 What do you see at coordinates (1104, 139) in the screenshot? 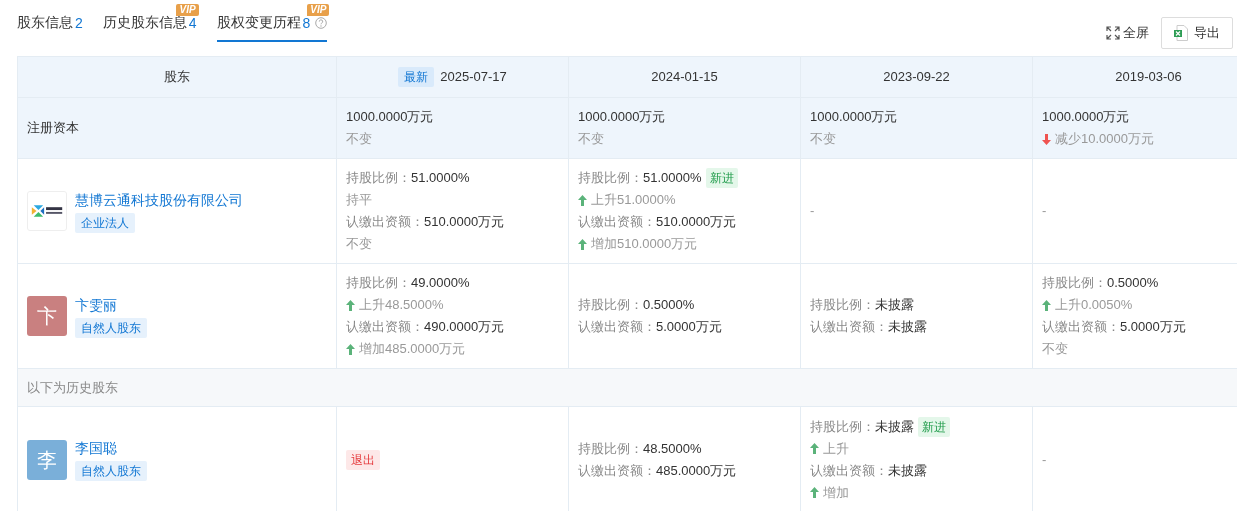
I see `change-text: 减少10.0000万元` at bounding box center [1104, 139].